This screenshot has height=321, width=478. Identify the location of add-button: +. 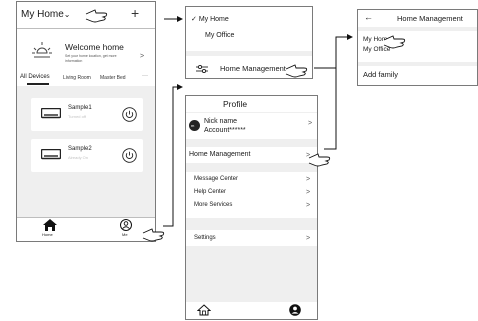
(135, 13).